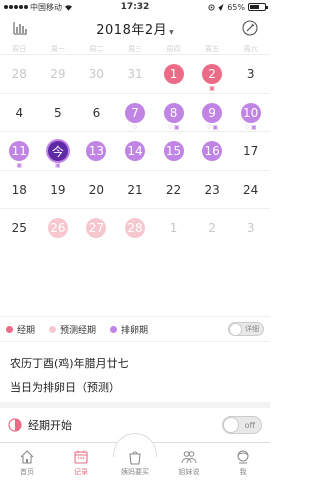 The image size is (320, 480). I want to click on calendar-day-cell: 11 ▣, so click(19, 151).